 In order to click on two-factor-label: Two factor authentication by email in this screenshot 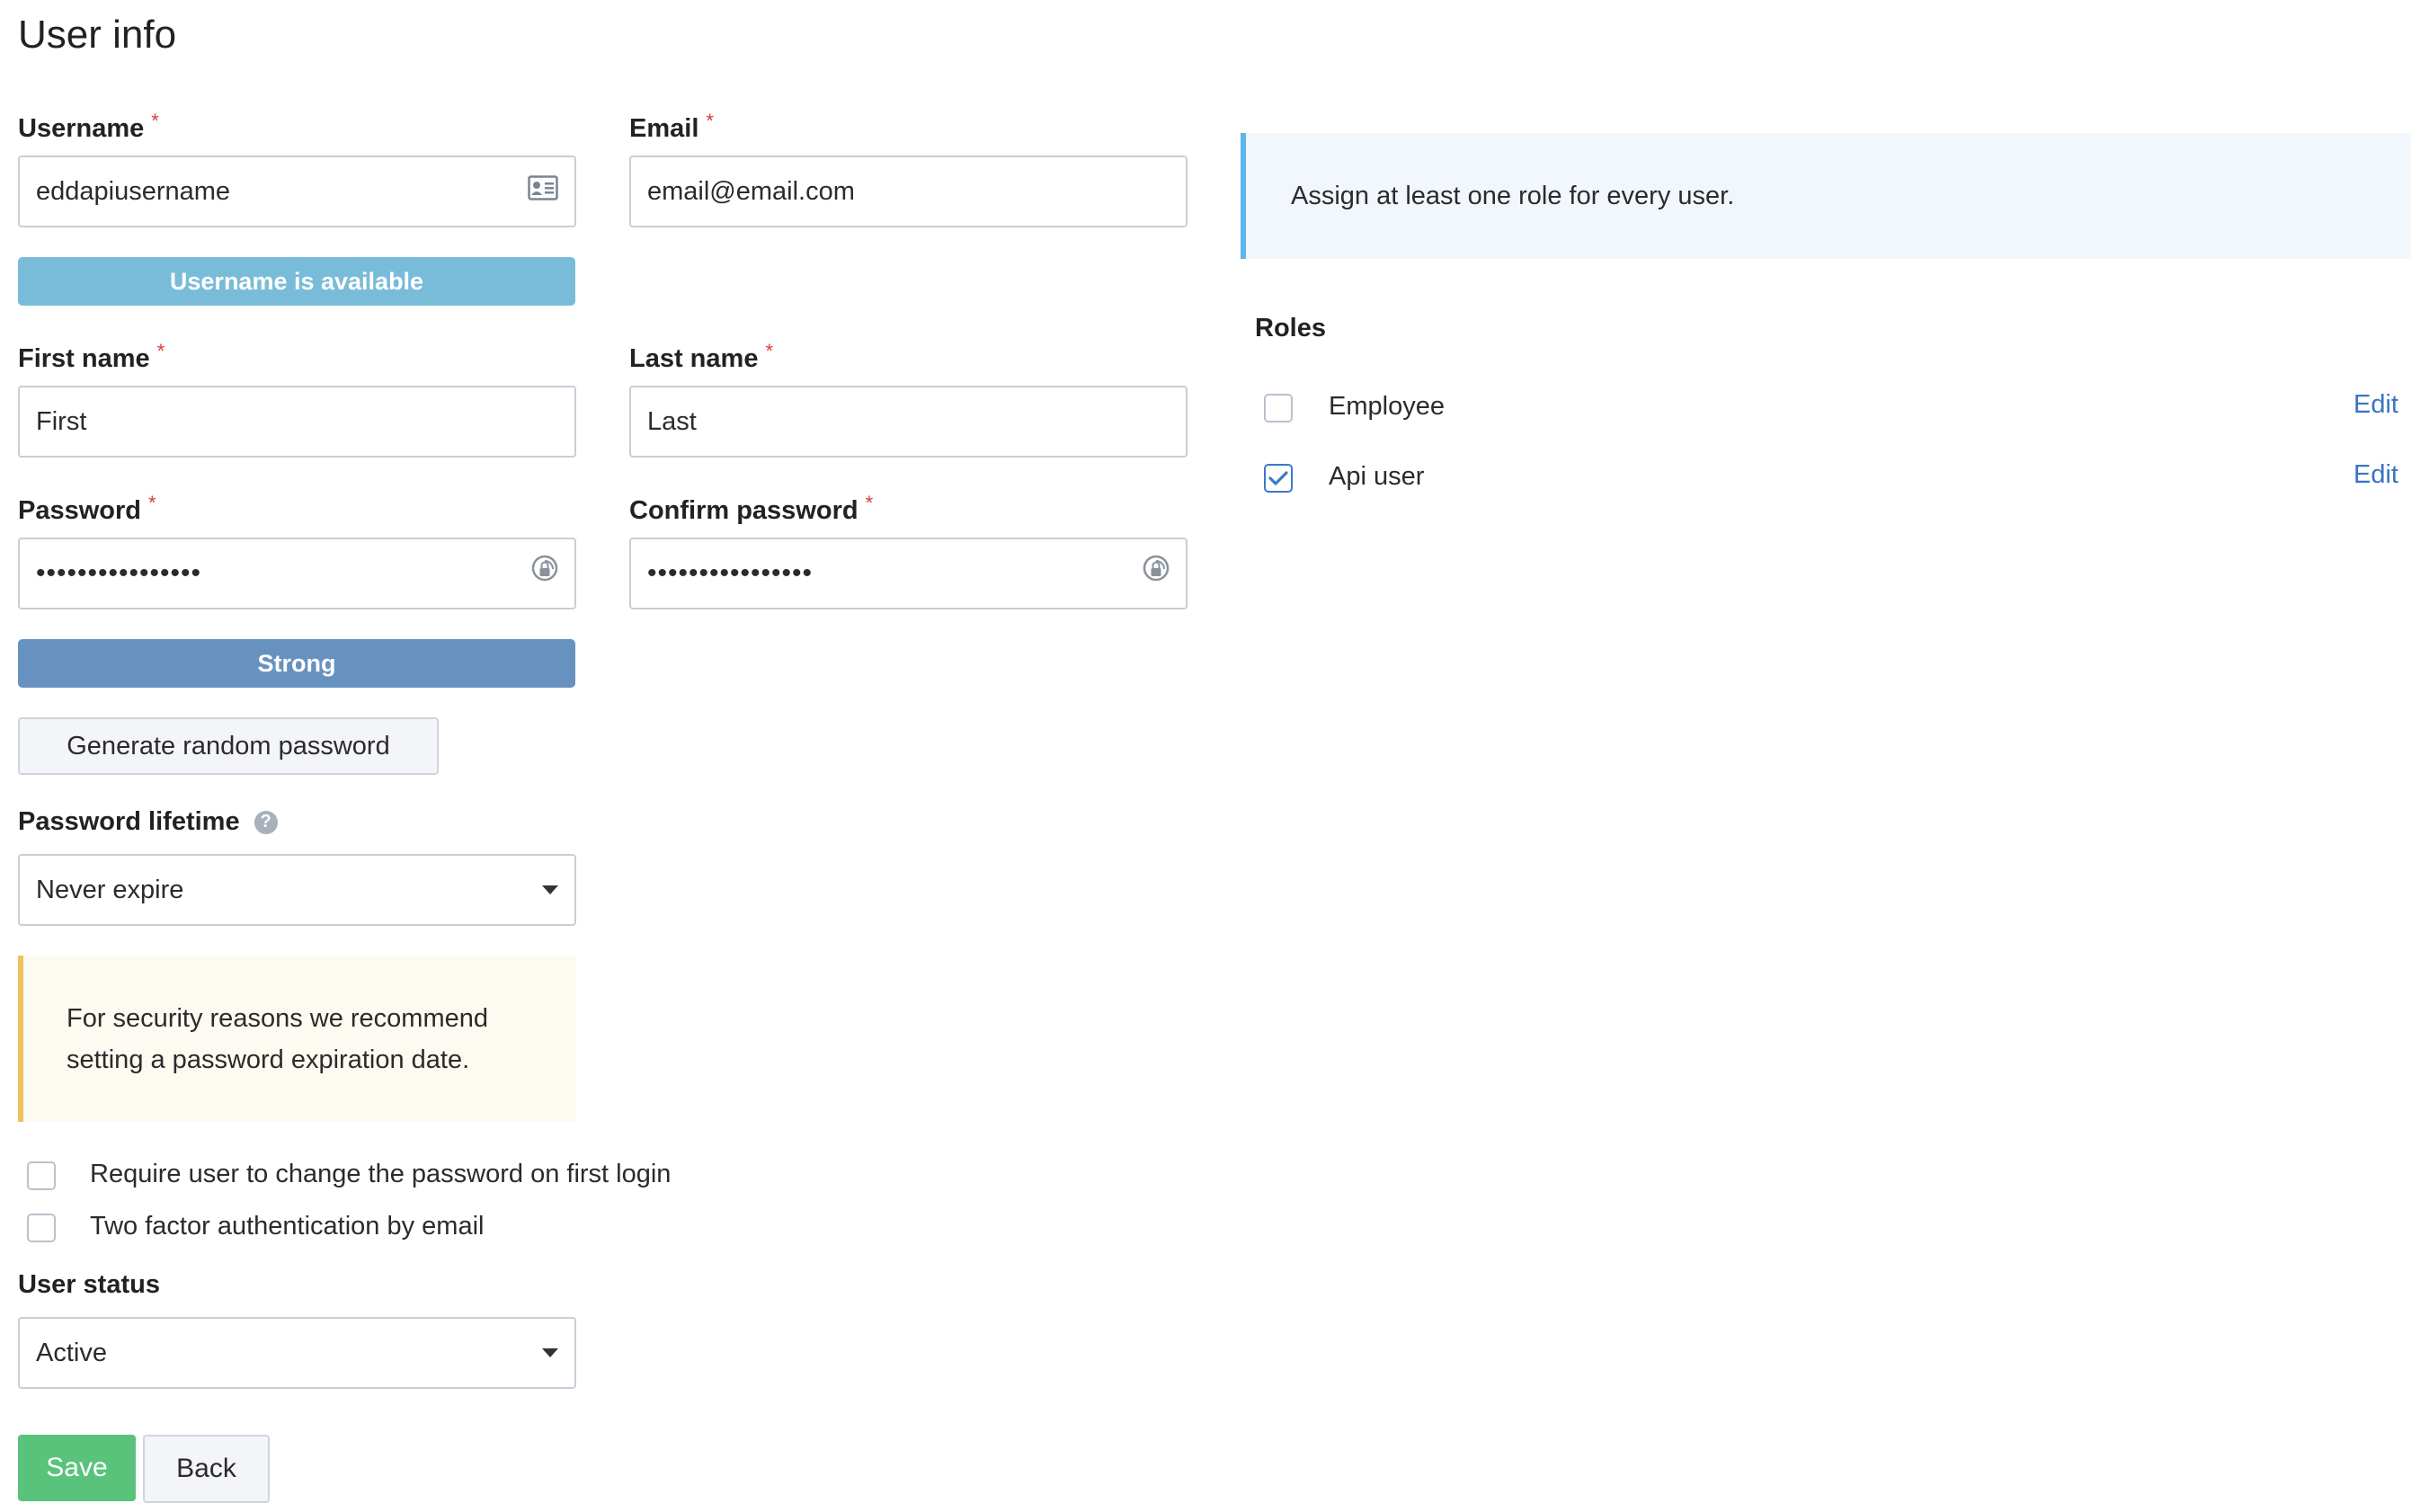, I will do `click(287, 1226)`.